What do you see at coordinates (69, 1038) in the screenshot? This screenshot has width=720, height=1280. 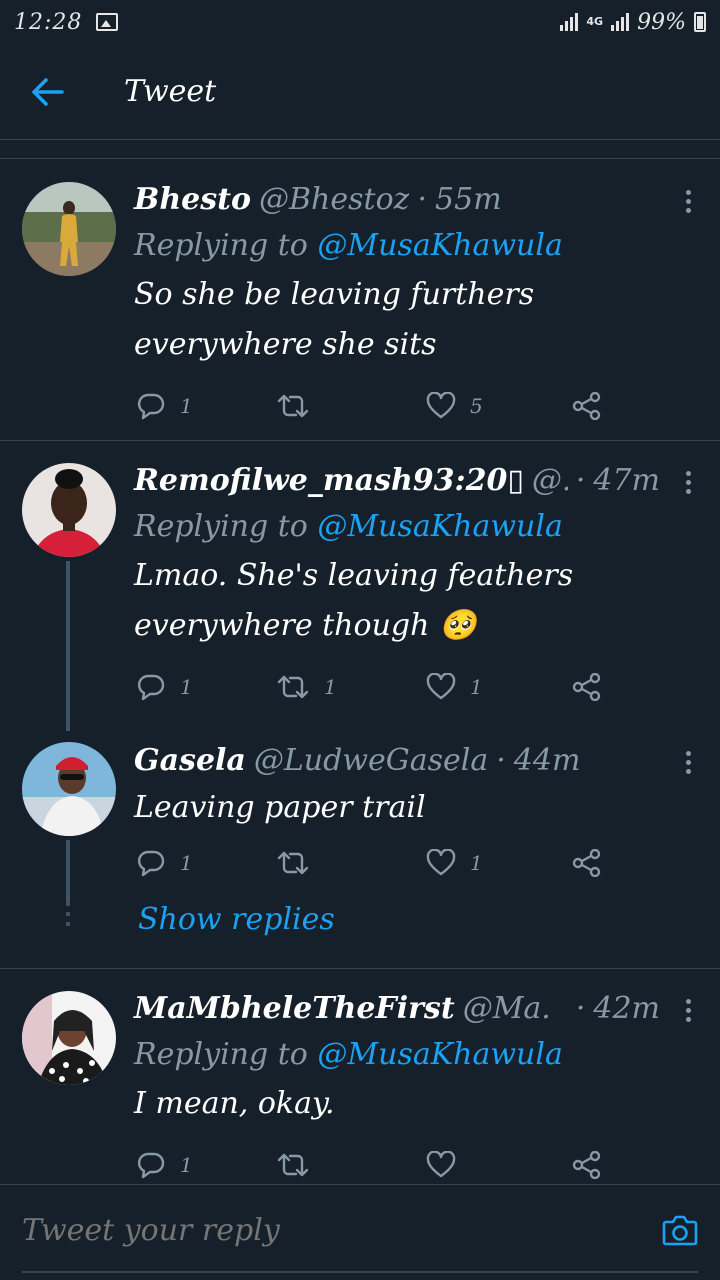 I see `avatar-mambhele` at bounding box center [69, 1038].